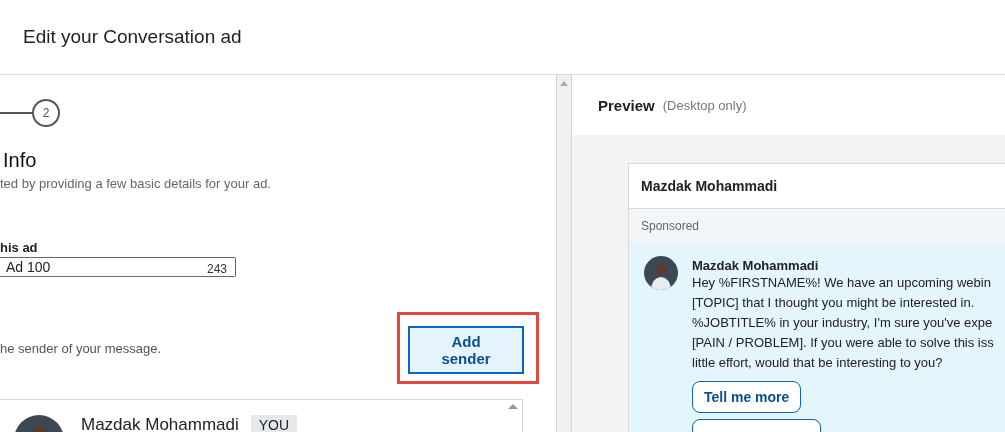  Describe the element at coordinates (19, 247) in the screenshot. I see `field-label: his ad` at that location.